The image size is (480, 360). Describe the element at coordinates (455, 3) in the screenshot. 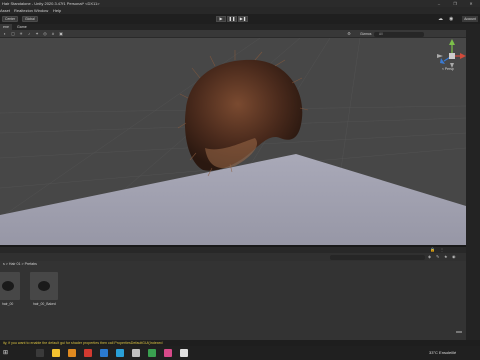

I see `maximize-button: ❐` at that location.